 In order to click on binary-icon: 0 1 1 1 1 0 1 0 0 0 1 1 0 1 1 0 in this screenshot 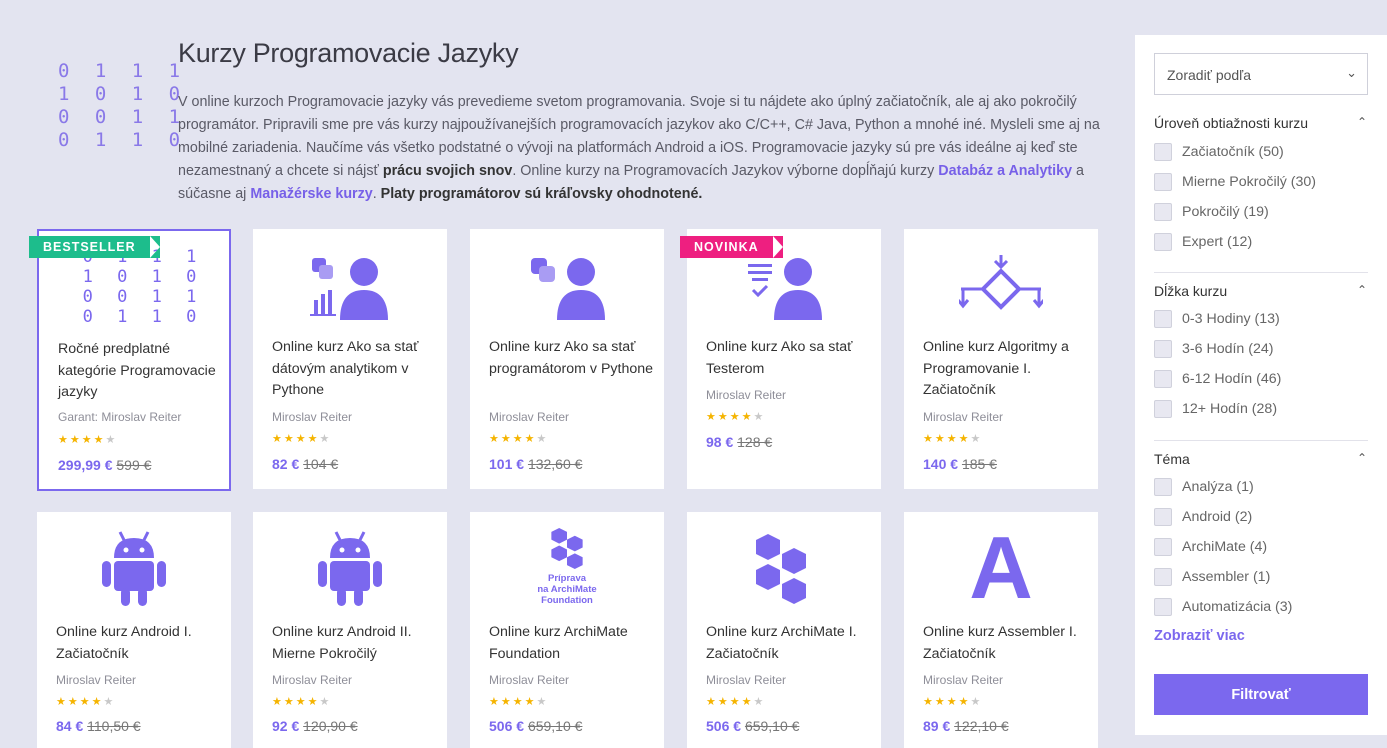, I will do `click(143, 287)`.